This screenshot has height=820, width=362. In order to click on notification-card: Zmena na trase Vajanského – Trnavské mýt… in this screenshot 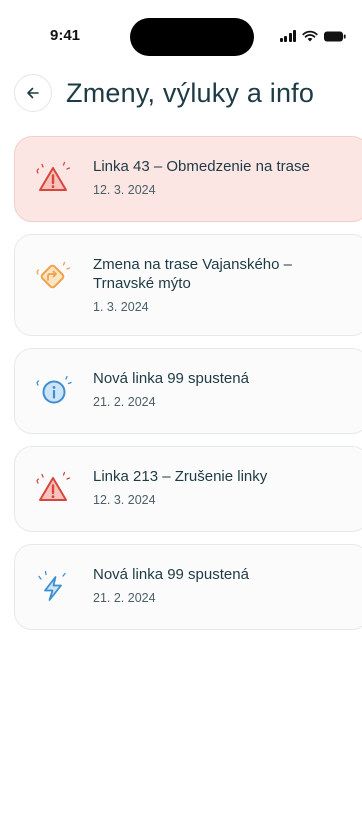, I will do `click(188, 285)`.